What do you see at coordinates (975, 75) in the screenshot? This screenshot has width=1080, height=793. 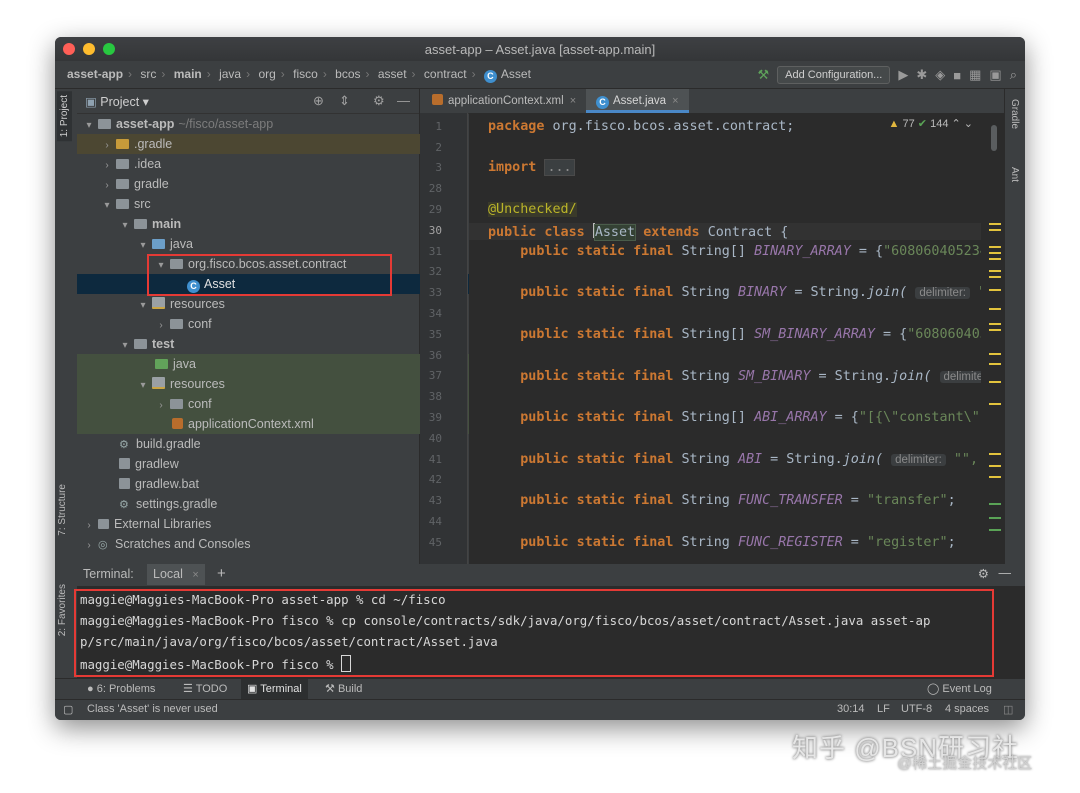 I see `project-structure-icon: ▦` at bounding box center [975, 75].